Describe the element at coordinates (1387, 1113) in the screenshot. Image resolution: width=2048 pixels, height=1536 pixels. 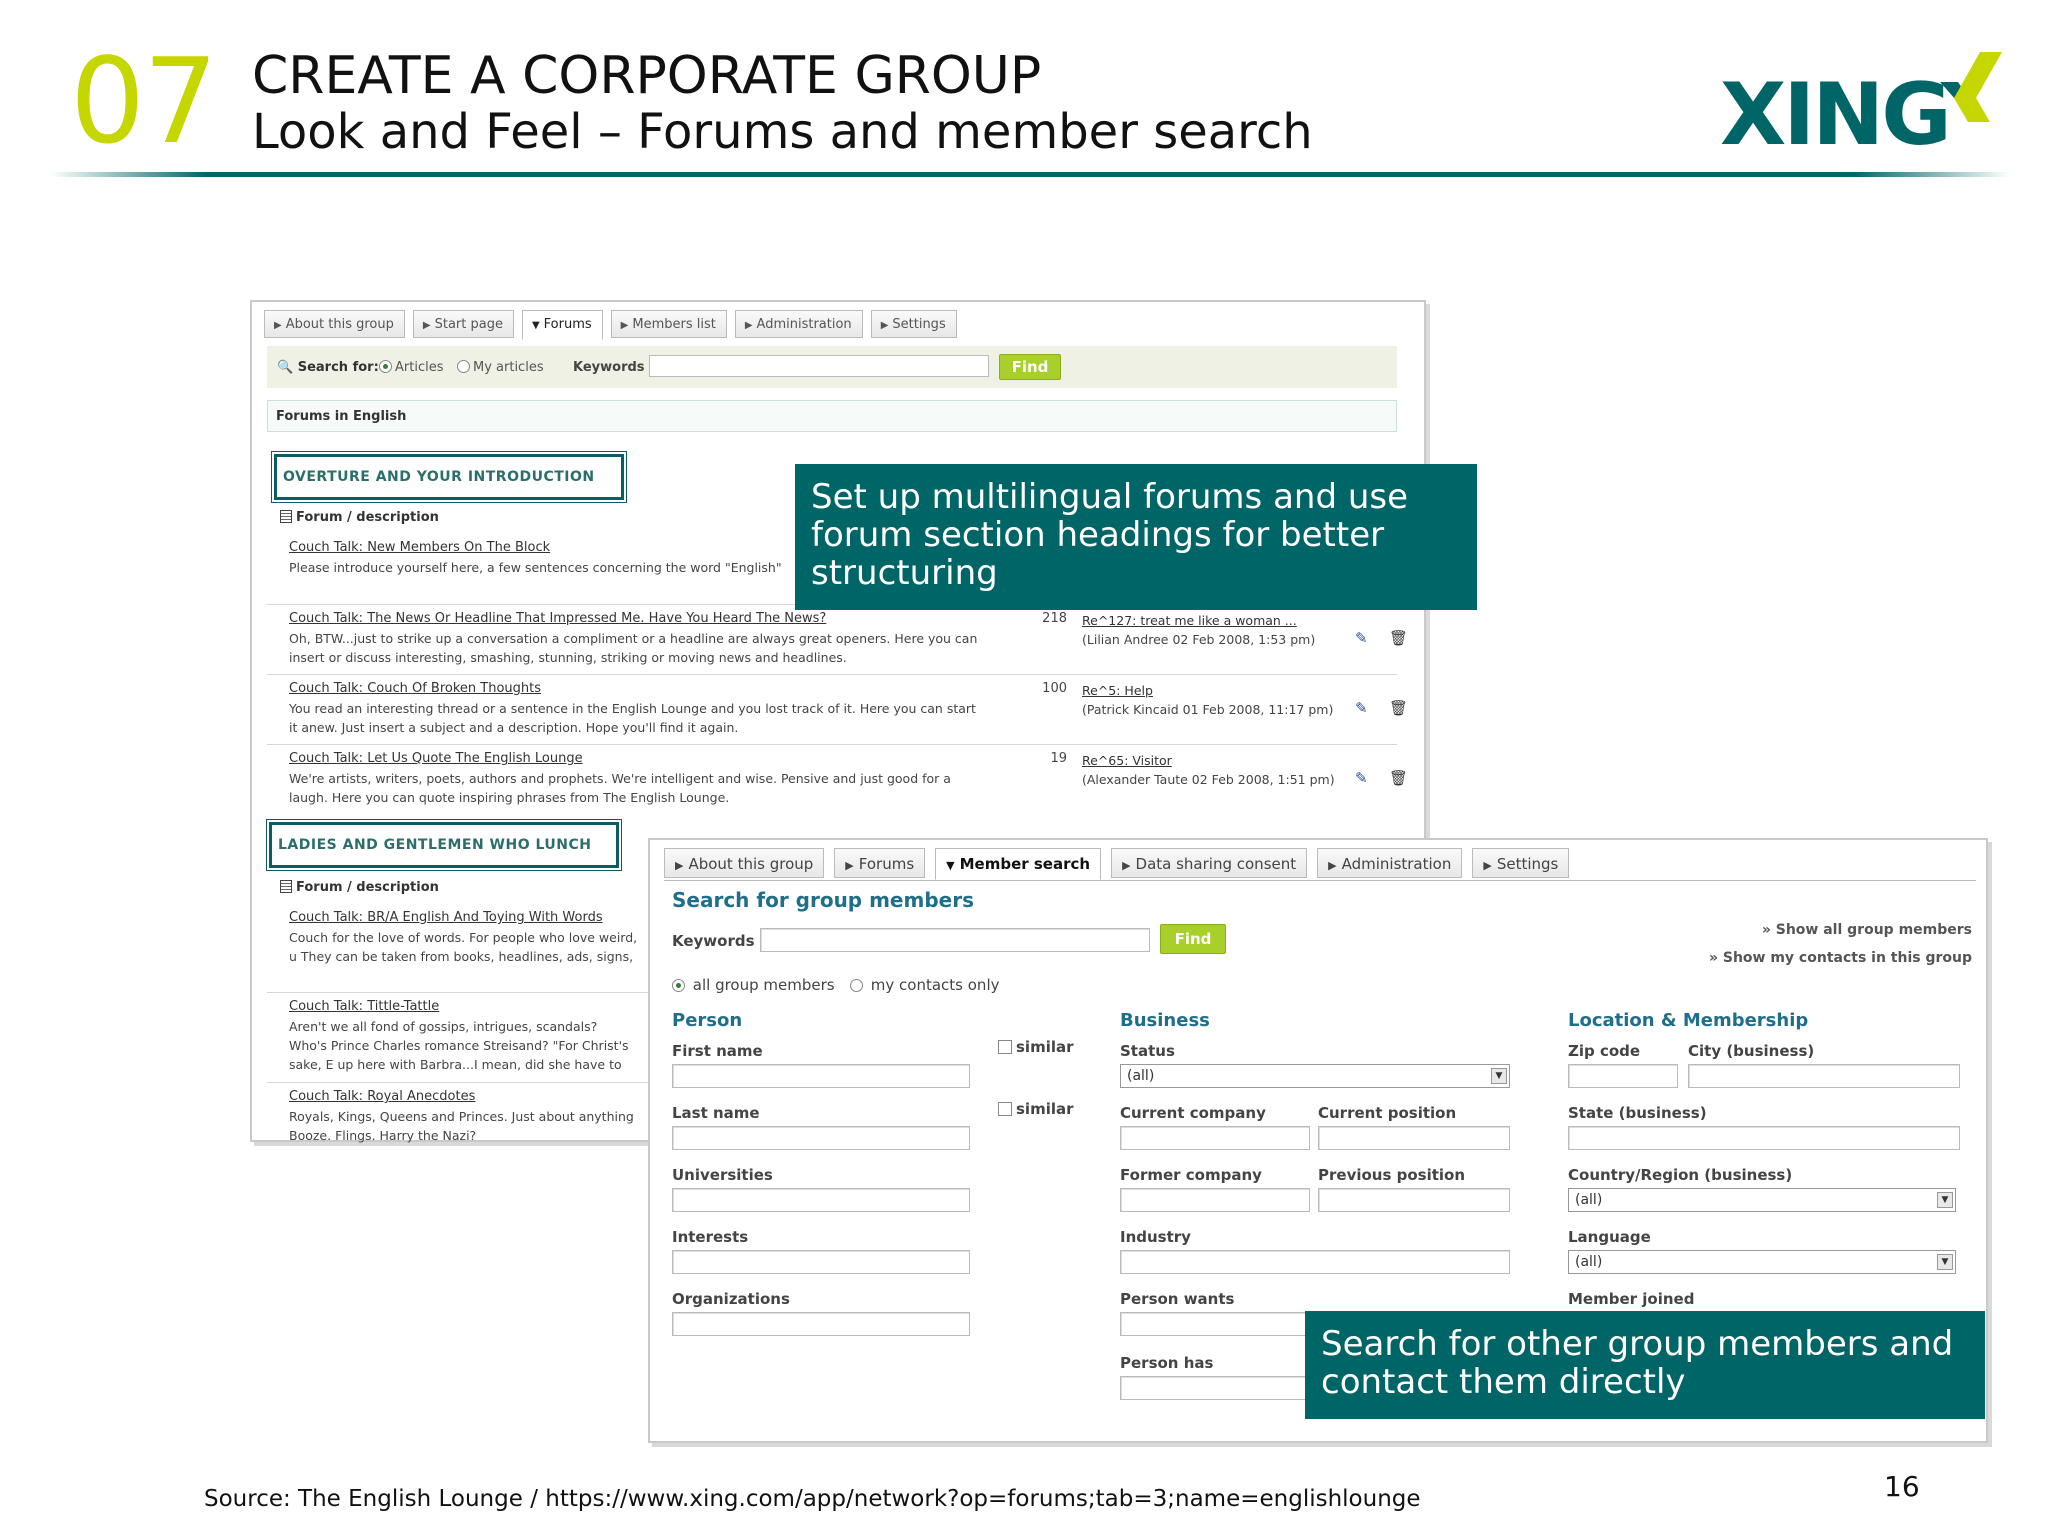
I see `current-position-label: Current position` at that location.